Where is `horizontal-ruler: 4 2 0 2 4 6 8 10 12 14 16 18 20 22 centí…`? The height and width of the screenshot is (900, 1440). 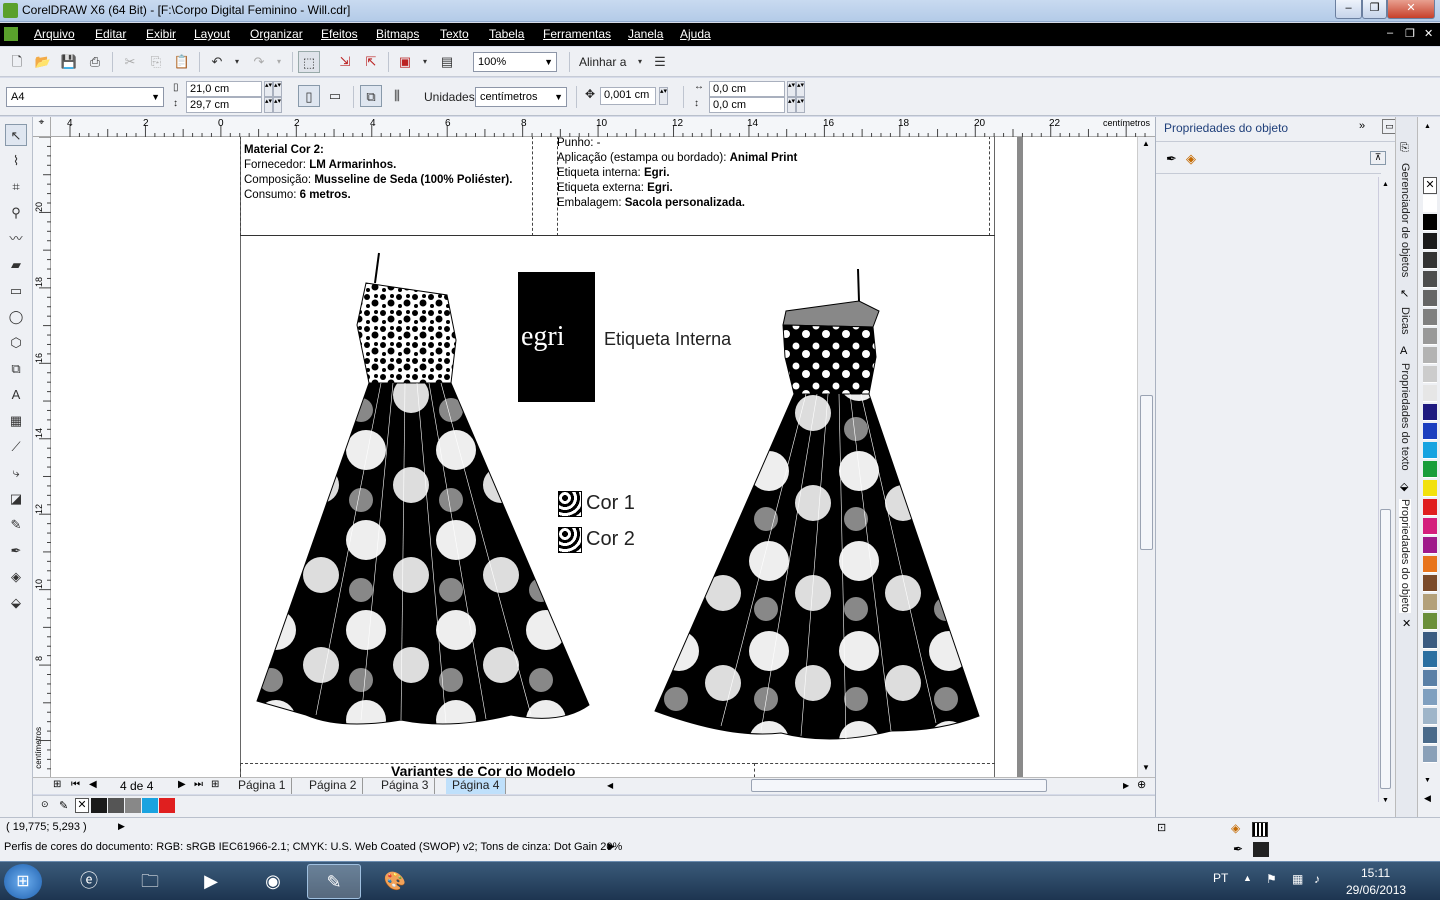 horizontal-ruler: 4 2 0 2 4 6 8 10 12 14 16 18 20 22 centí… is located at coordinates (602, 127).